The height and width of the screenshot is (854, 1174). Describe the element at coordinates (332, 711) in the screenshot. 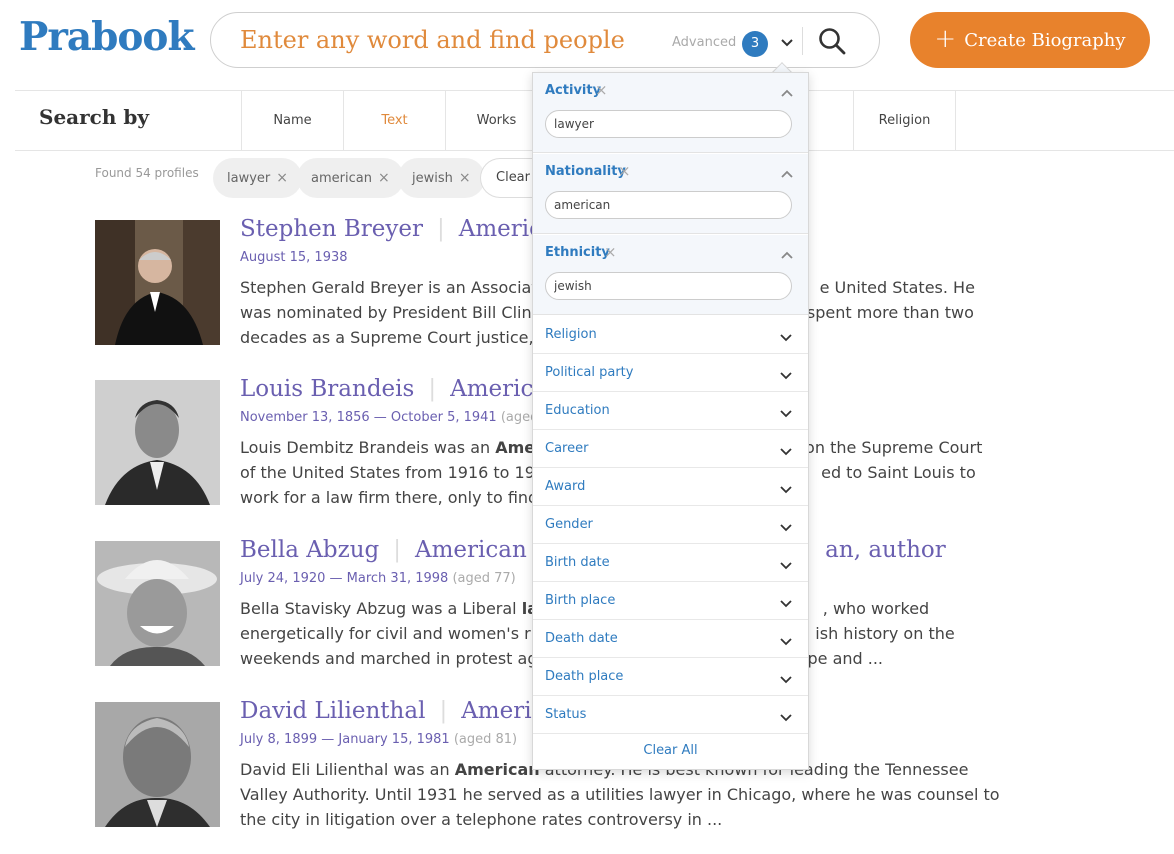

I see `person-name: David Lilienthal` at that location.